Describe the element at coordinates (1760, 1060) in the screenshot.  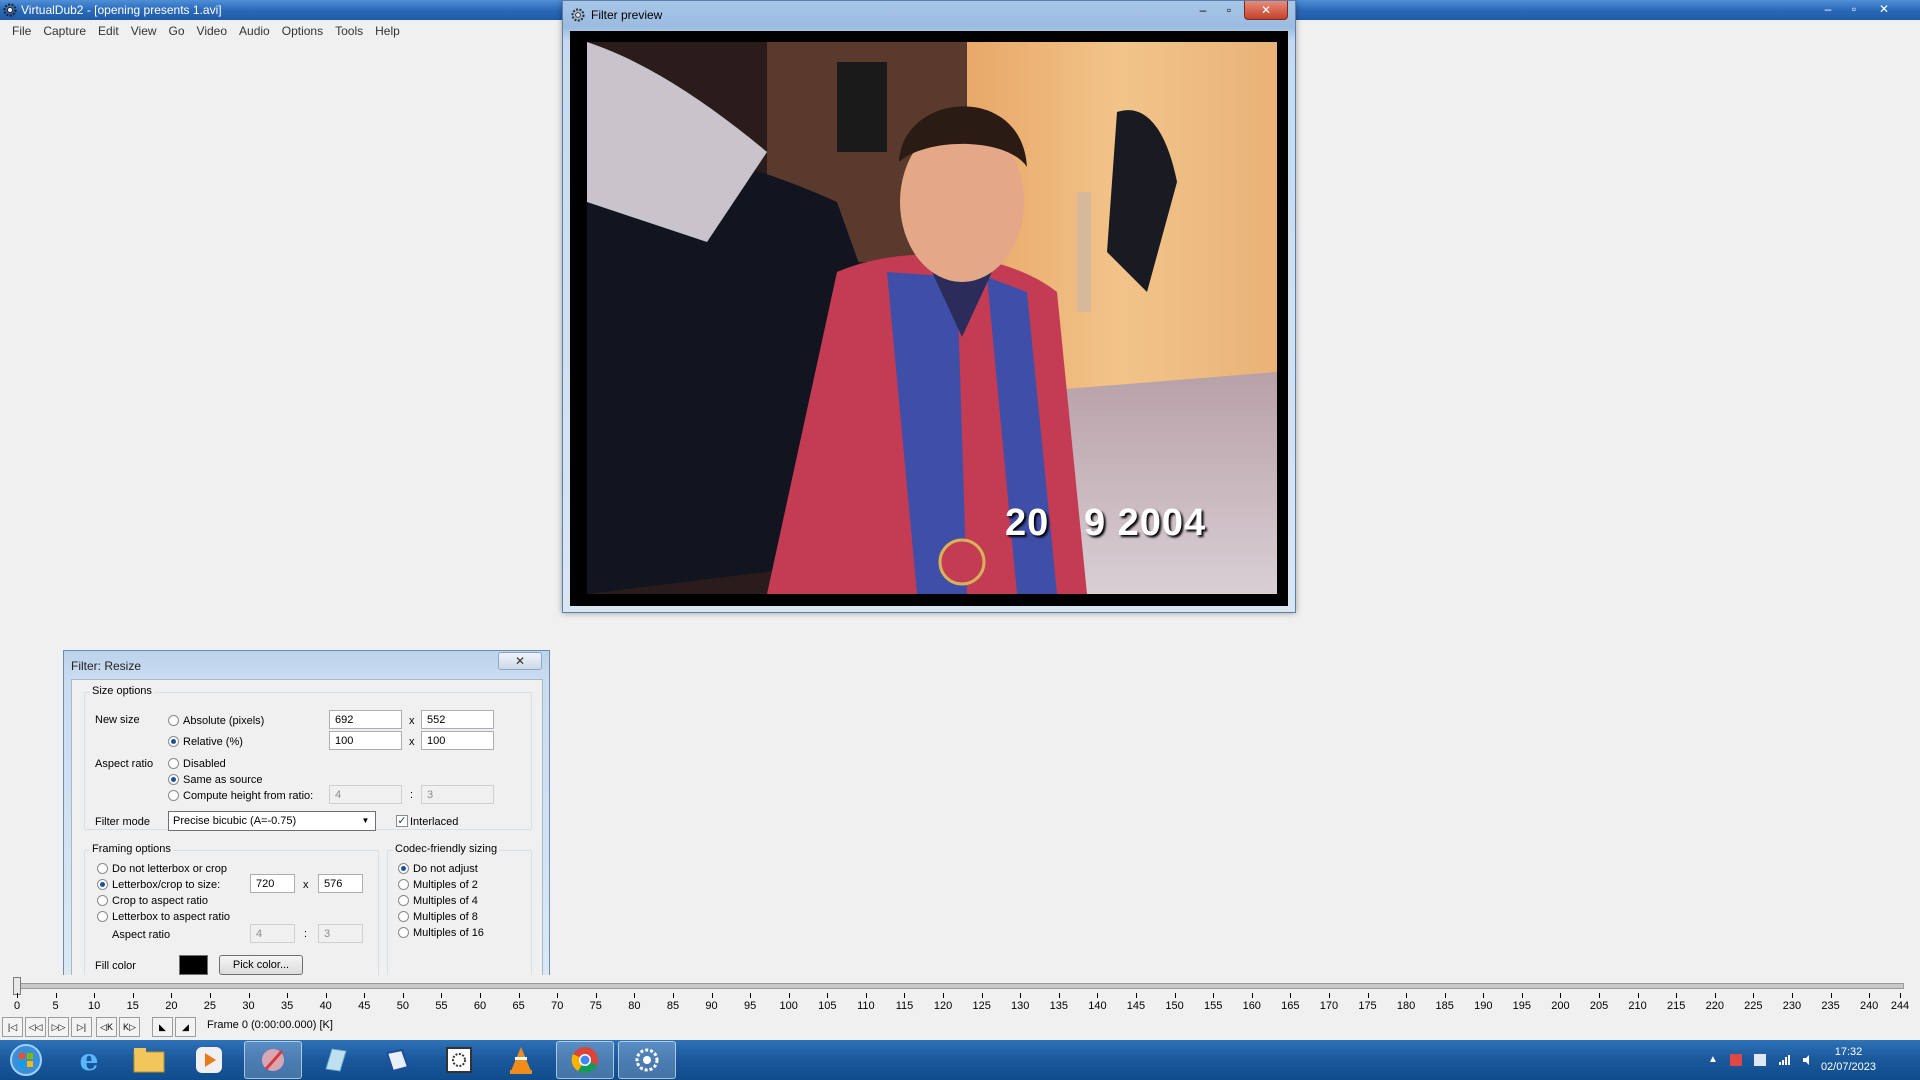
I see `device-icon` at that location.